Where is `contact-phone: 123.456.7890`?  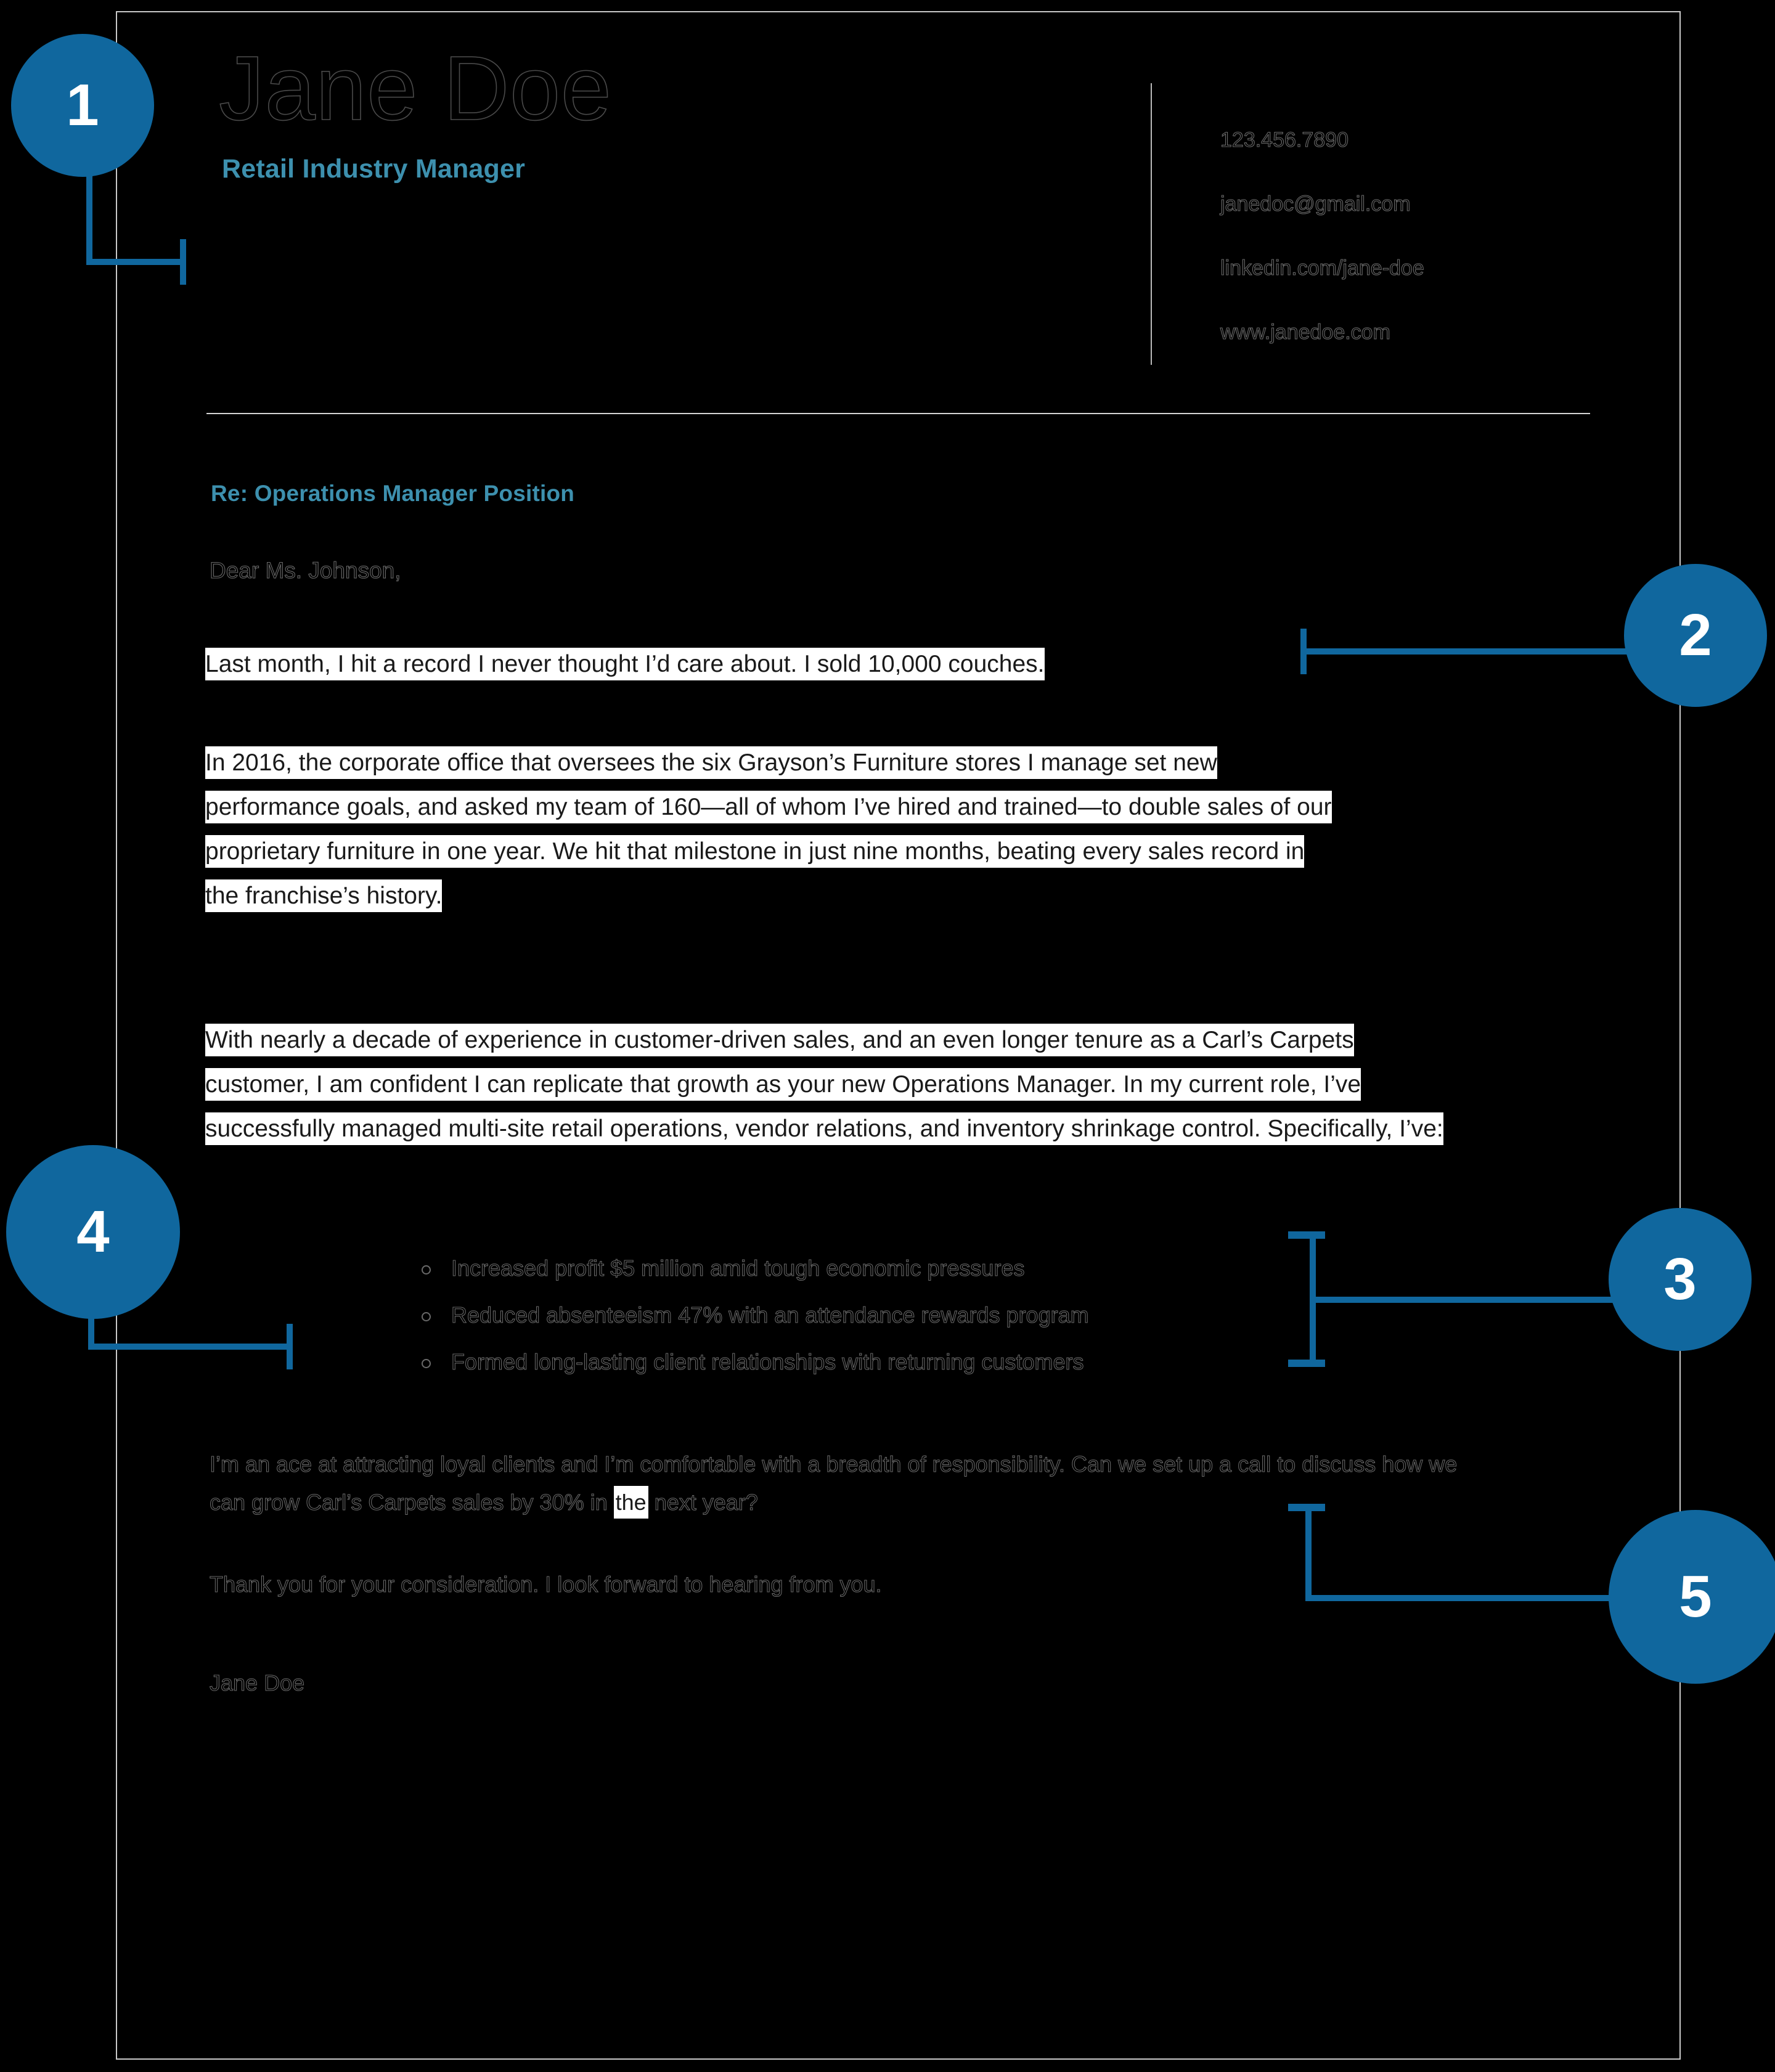 contact-phone: 123.456.7890 is located at coordinates (1284, 140).